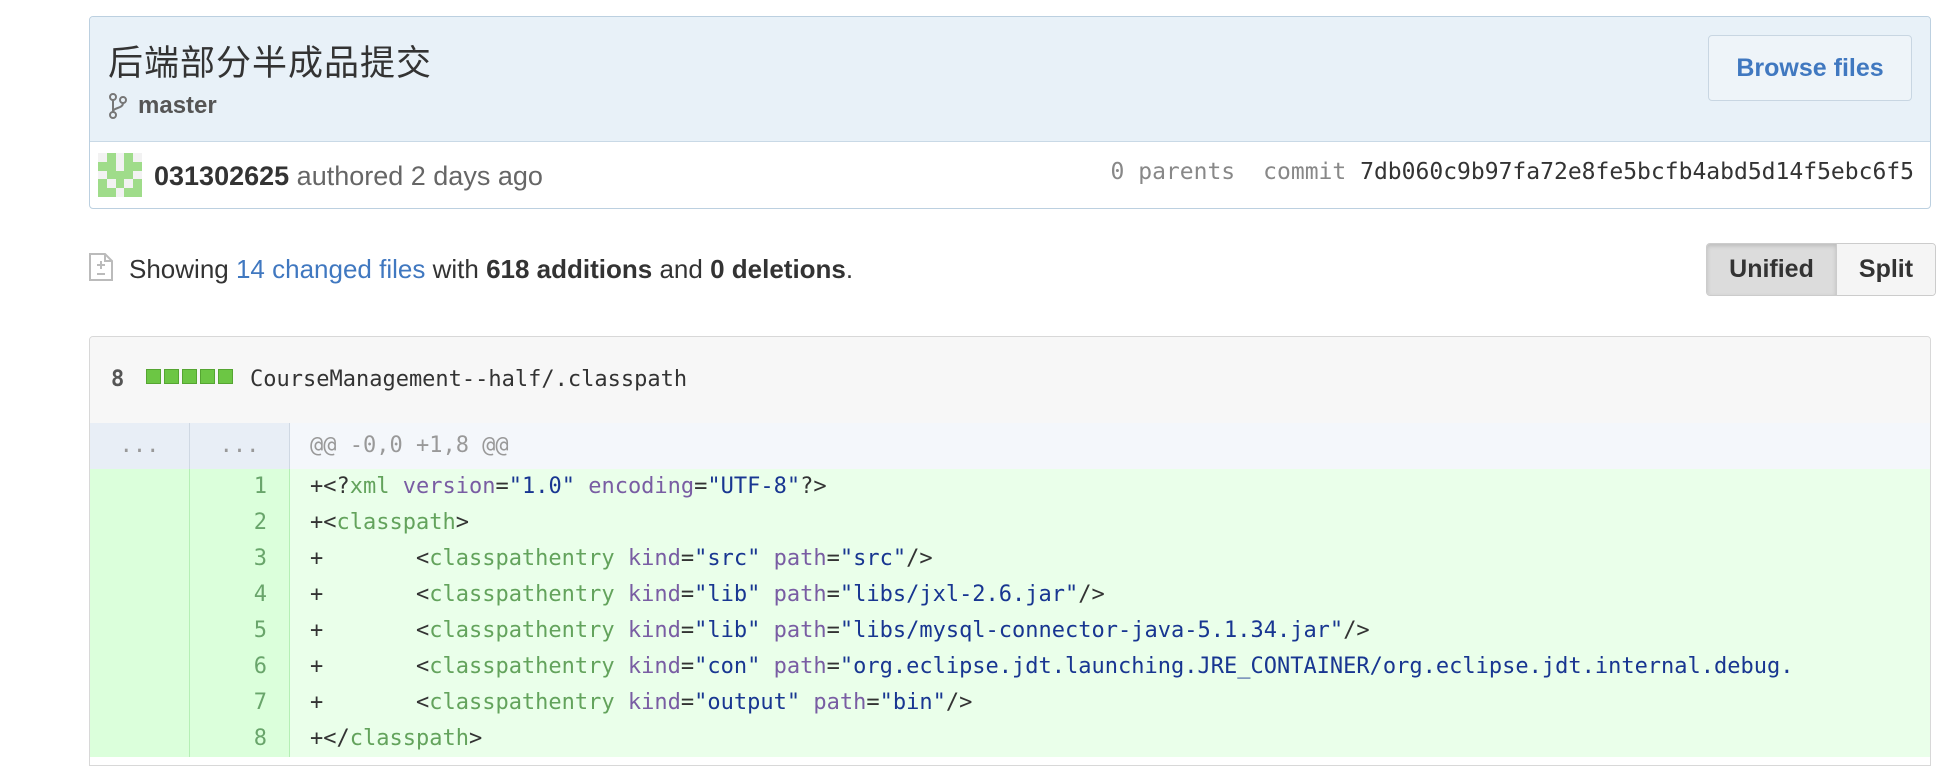 The width and height of the screenshot is (1954, 766). Describe the element at coordinates (1110, 446) in the screenshot. I see `hunk-header: @@ -0,0 +1,8 @@` at that location.